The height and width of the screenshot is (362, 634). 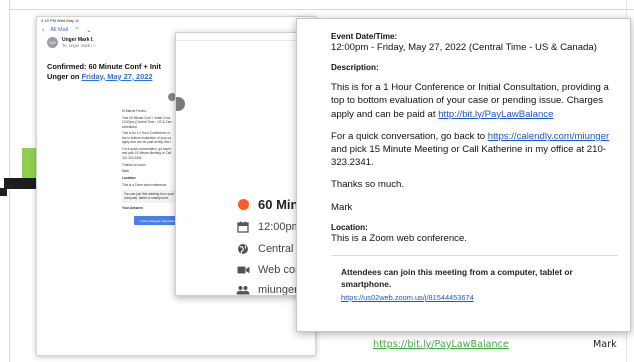 What do you see at coordinates (77, 30) in the screenshot?
I see `chevron-up-icon: ⌃` at bounding box center [77, 30].